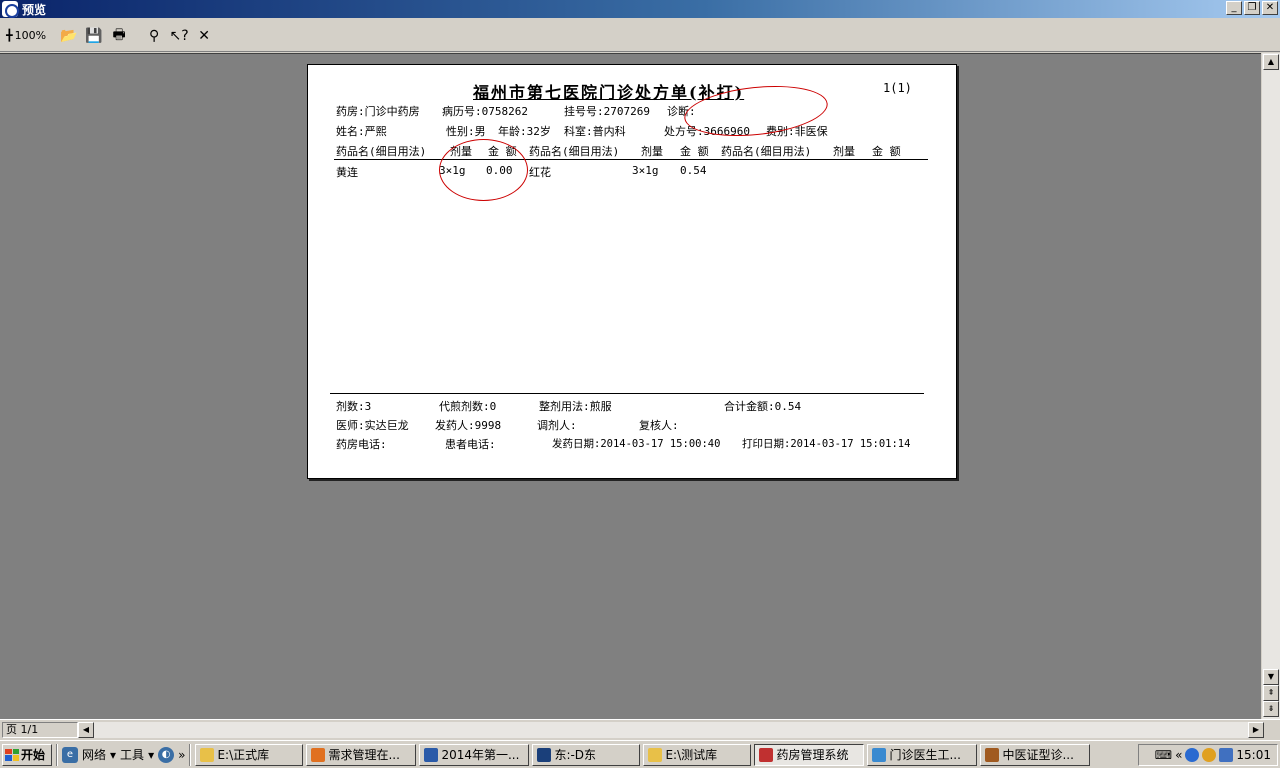 This screenshot has height=768, width=1280. Describe the element at coordinates (466, 131) in the screenshot. I see `patient-sex: 性别:男` at that location.